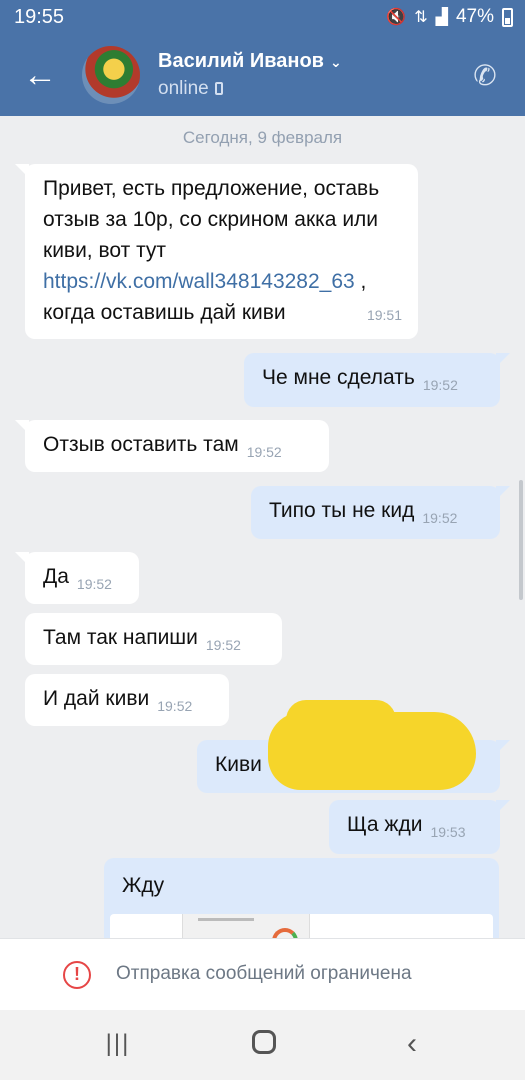 Image resolution: width=525 pixels, height=1080 pixels. Describe the element at coordinates (141, 444) in the screenshot. I see `message-text: Отзыв оставить там` at that location.